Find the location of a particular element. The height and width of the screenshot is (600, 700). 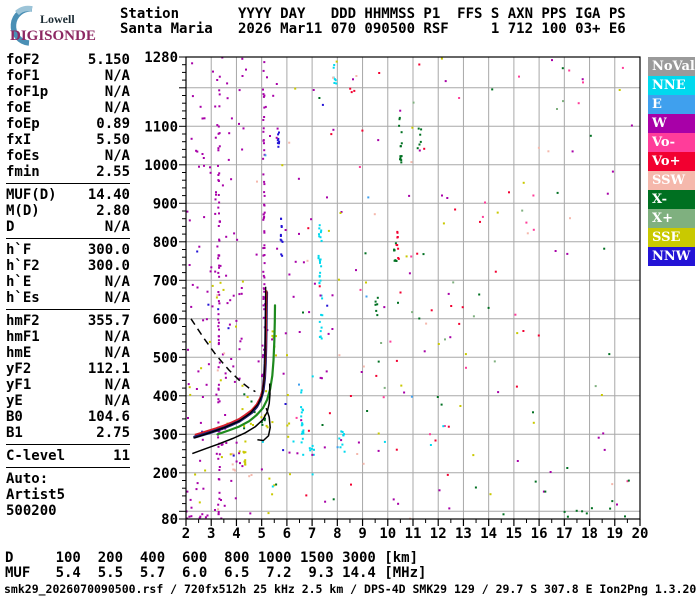

param-label: MUF(D) is located at coordinates (31, 195).